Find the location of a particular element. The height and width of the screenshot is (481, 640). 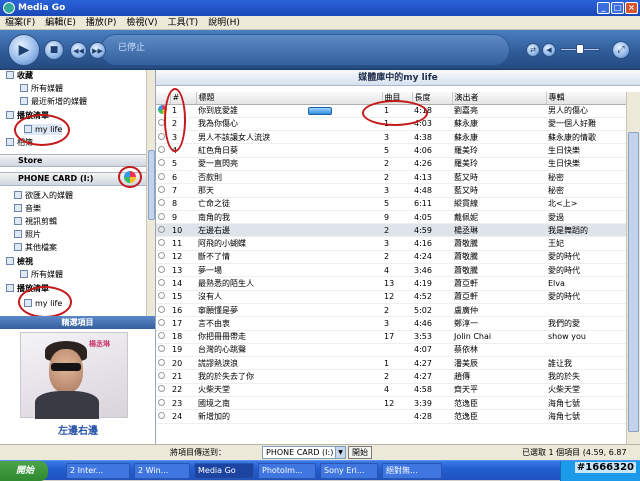

tree-scrollbar is located at coordinates (150, 193).